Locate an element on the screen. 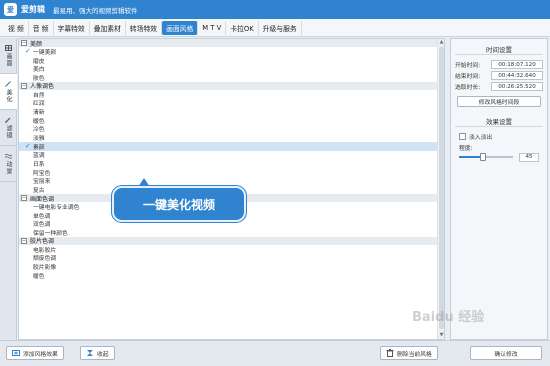  time-settings-title: 时间设置 is located at coordinates (499, 49).